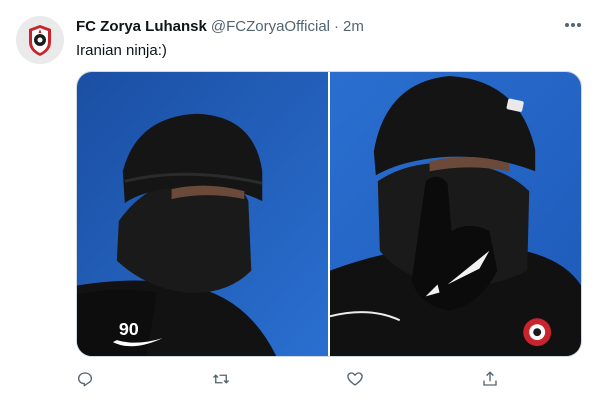 The image size is (601, 400). I want to click on more-options-icon, so click(573, 25).